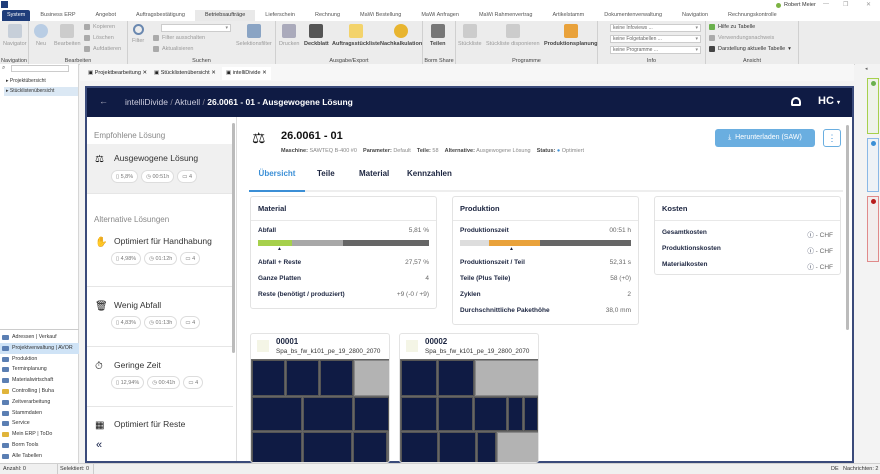  Describe the element at coordinates (138, 34) in the screenshot. I see `filter-button: Filter` at that location.